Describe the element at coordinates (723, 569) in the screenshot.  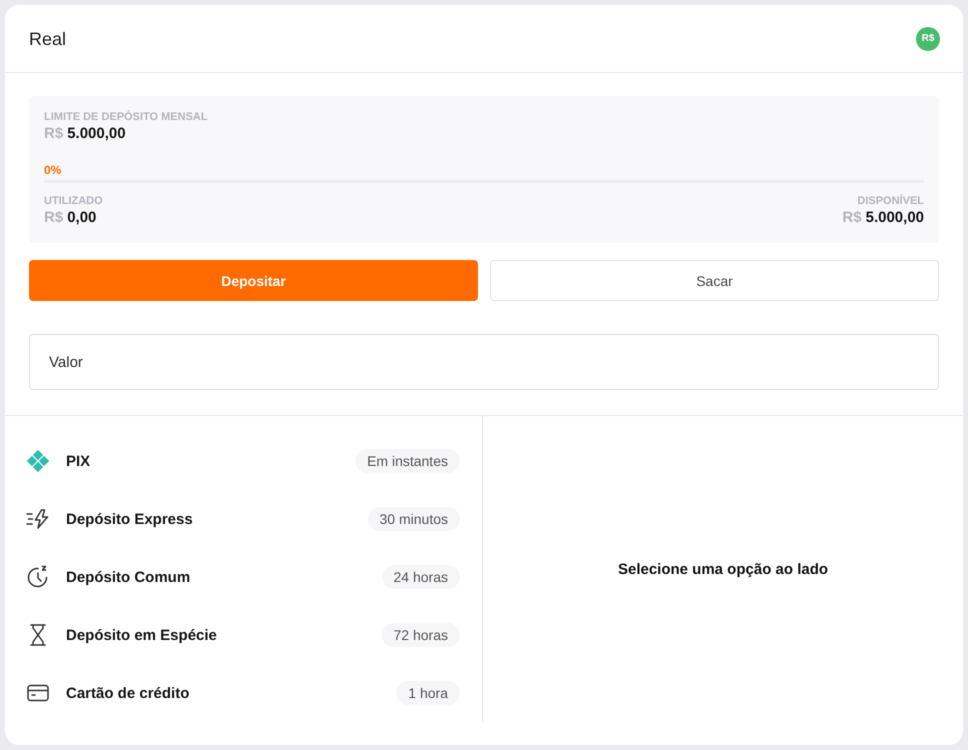
I see `empty-state-message: Selecione uma opção ao lado` at that location.